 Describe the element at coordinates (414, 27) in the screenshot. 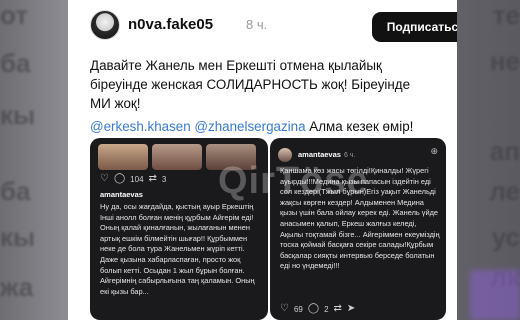

I see `subscribe-button: Подписаться` at that location.